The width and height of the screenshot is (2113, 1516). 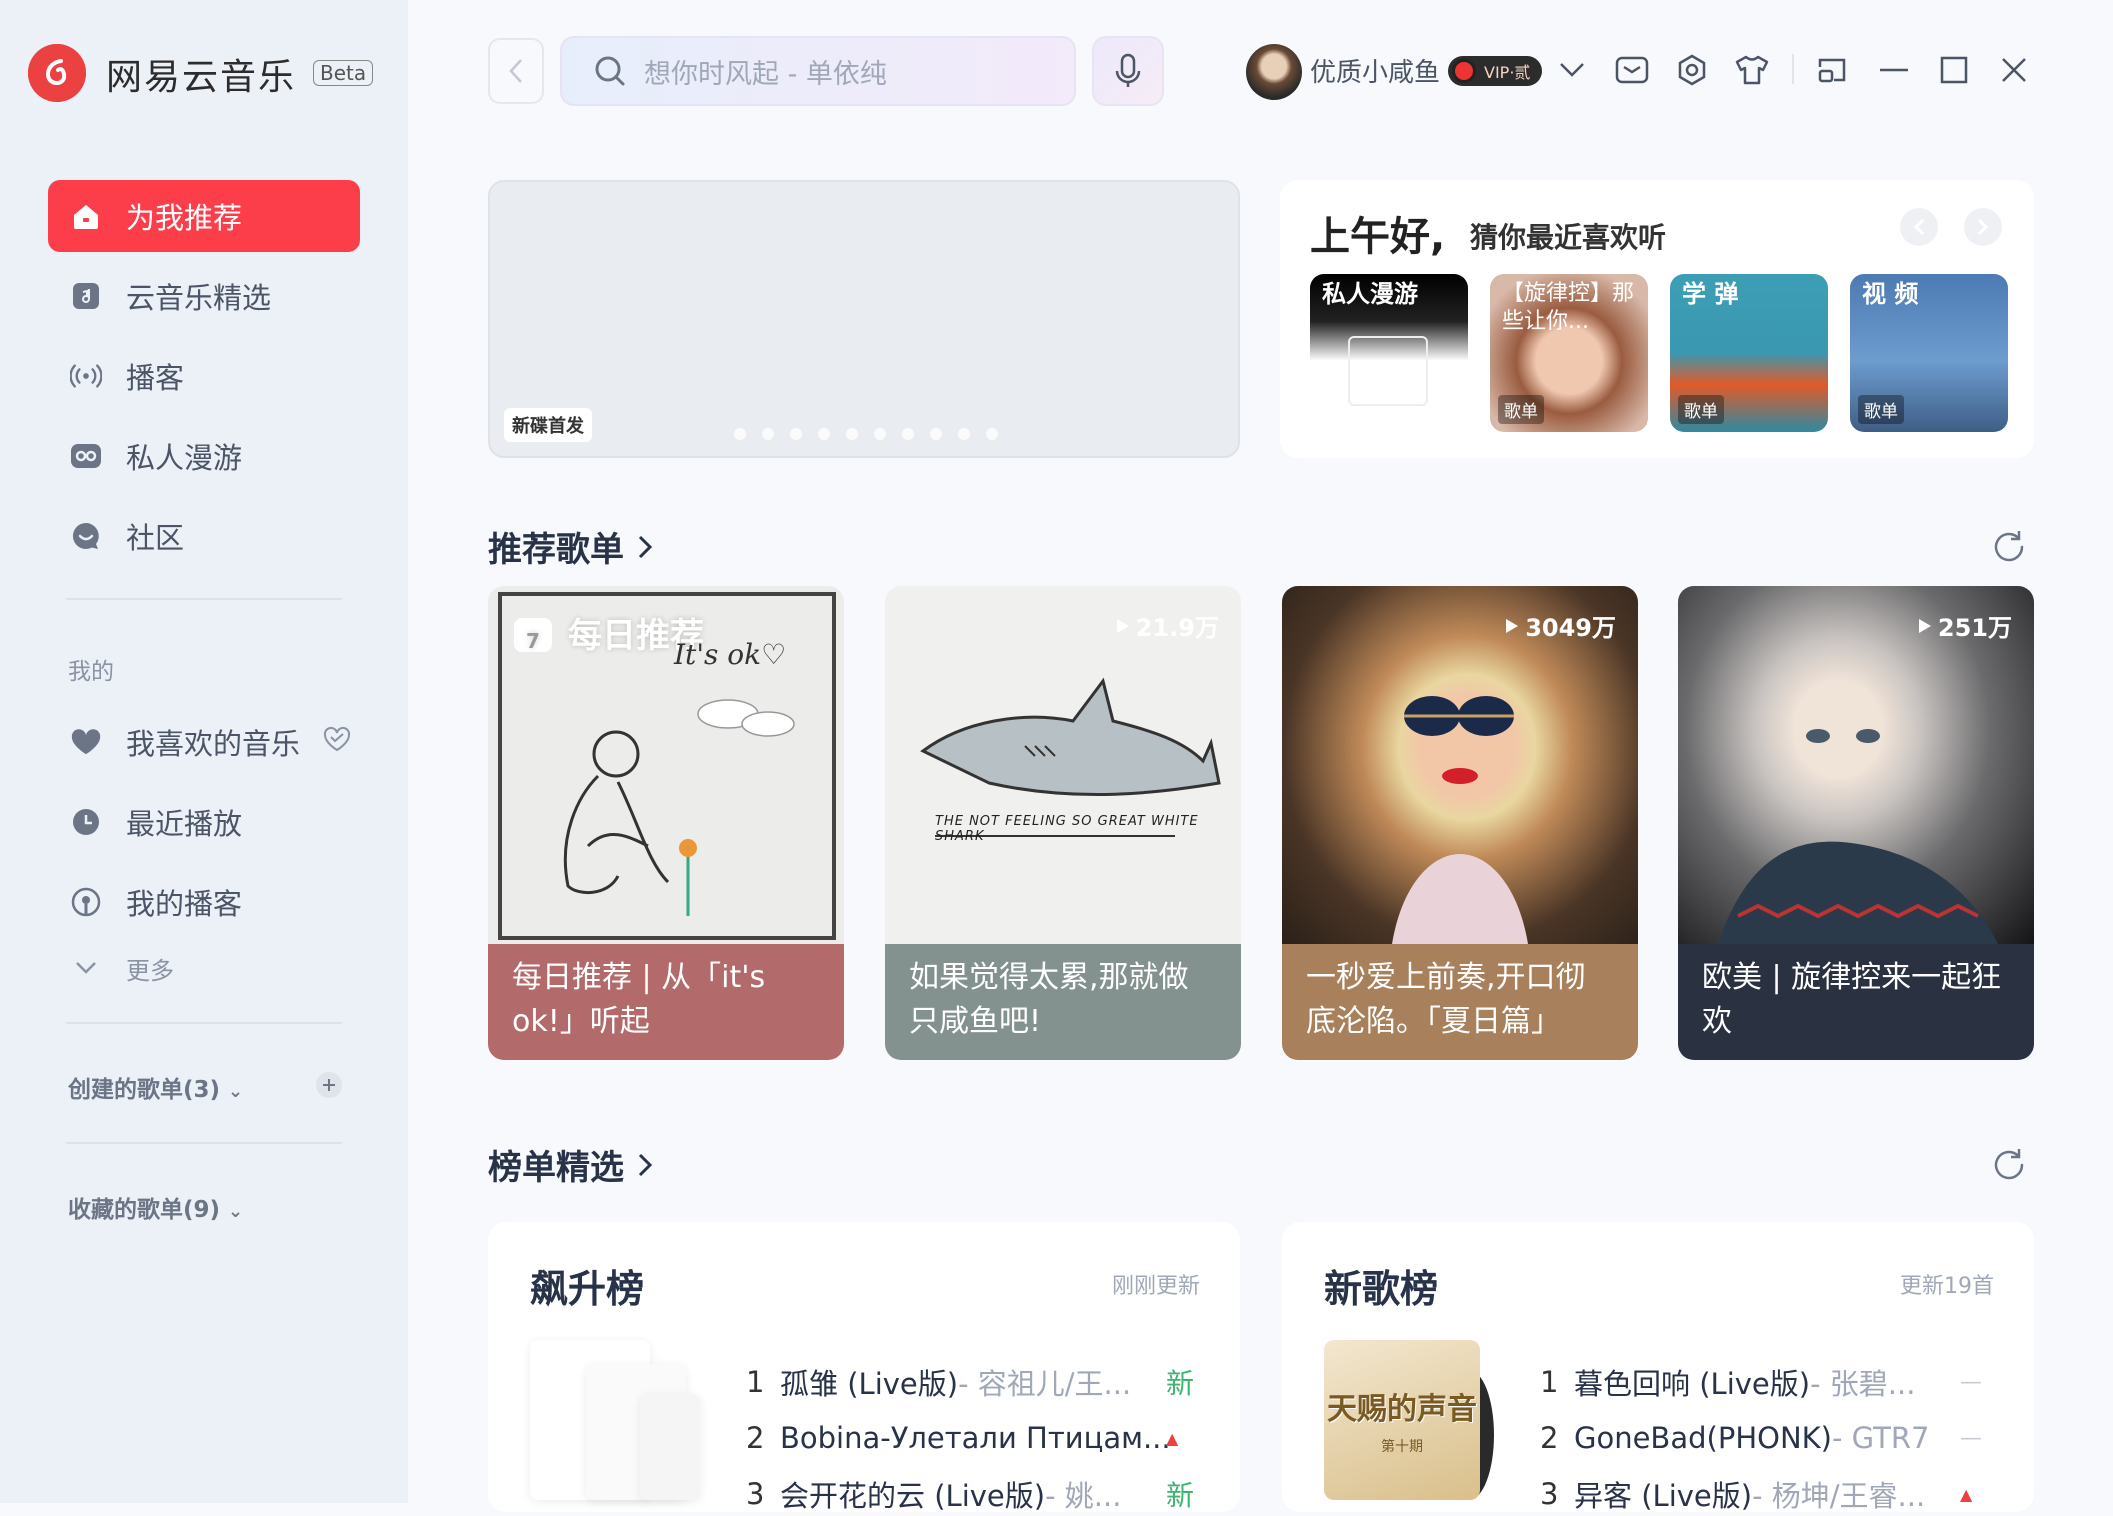 I want to click on sidebar-item-podcast: 播客, so click(x=204, y=376).